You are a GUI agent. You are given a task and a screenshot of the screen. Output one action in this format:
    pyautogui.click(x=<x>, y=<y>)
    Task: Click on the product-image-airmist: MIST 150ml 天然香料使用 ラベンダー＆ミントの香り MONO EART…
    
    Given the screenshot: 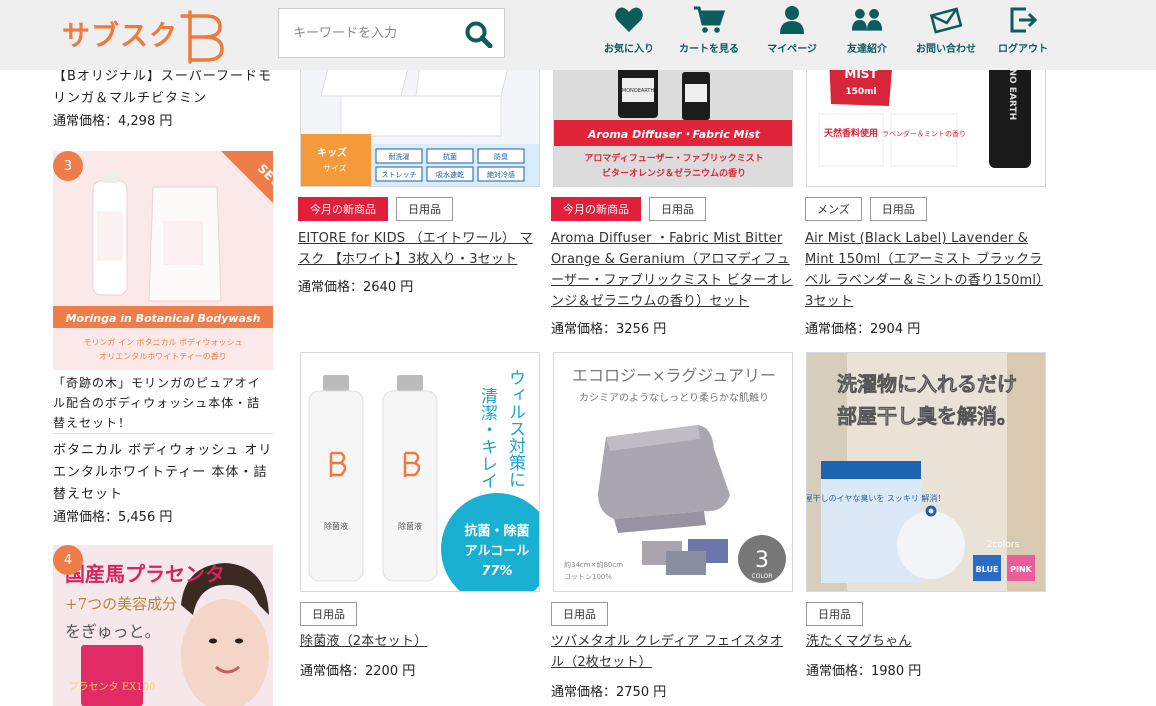 What is the action you would take?
    pyautogui.click(x=926, y=121)
    